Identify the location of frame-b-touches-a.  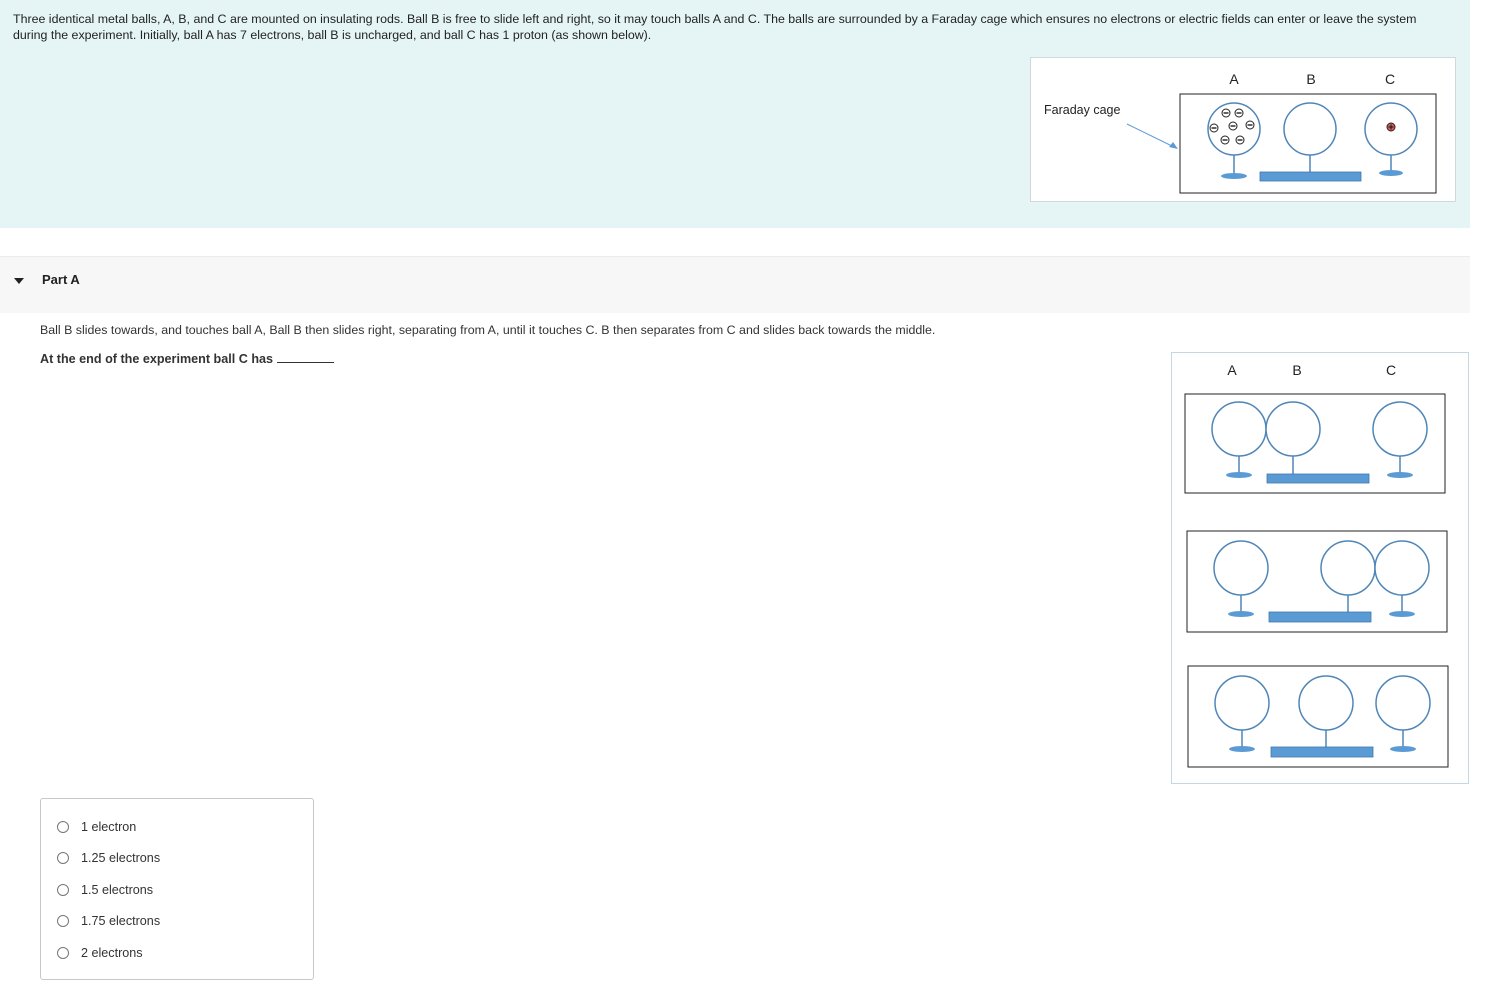
(1315, 443).